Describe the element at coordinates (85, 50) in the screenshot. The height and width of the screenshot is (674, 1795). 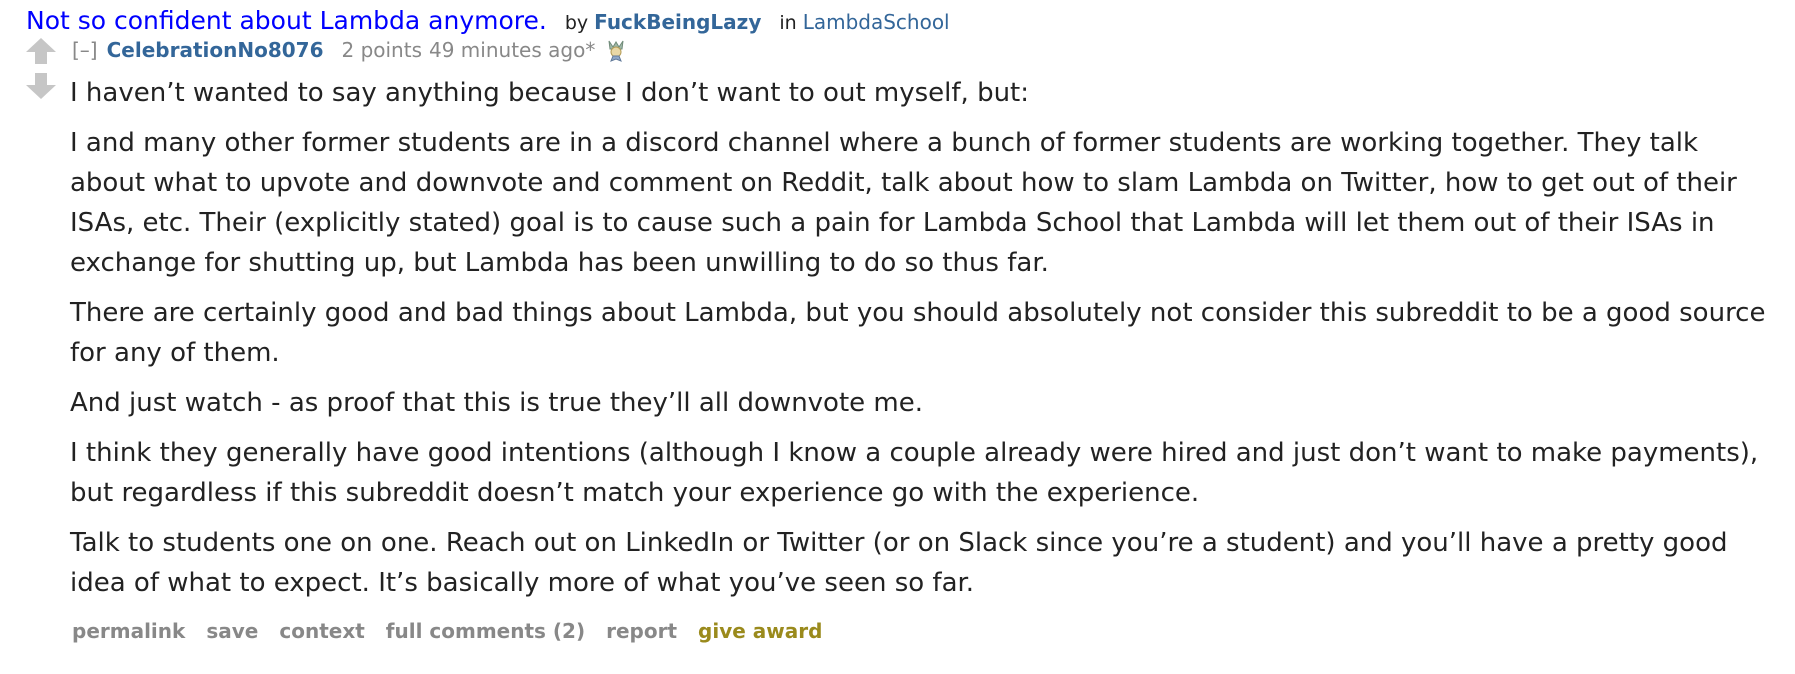
I see `collapse-toggle: [–]` at that location.